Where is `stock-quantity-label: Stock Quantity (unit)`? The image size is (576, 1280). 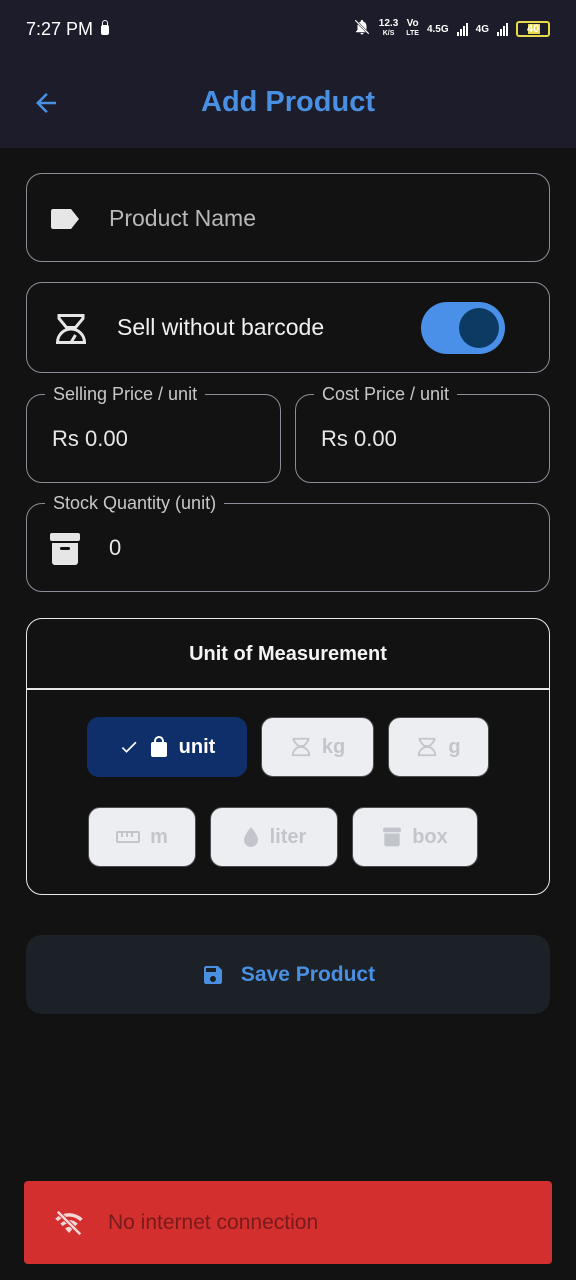 stock-quantity-label: Stock Quantity (unit) is located at coordinates (135, 503).